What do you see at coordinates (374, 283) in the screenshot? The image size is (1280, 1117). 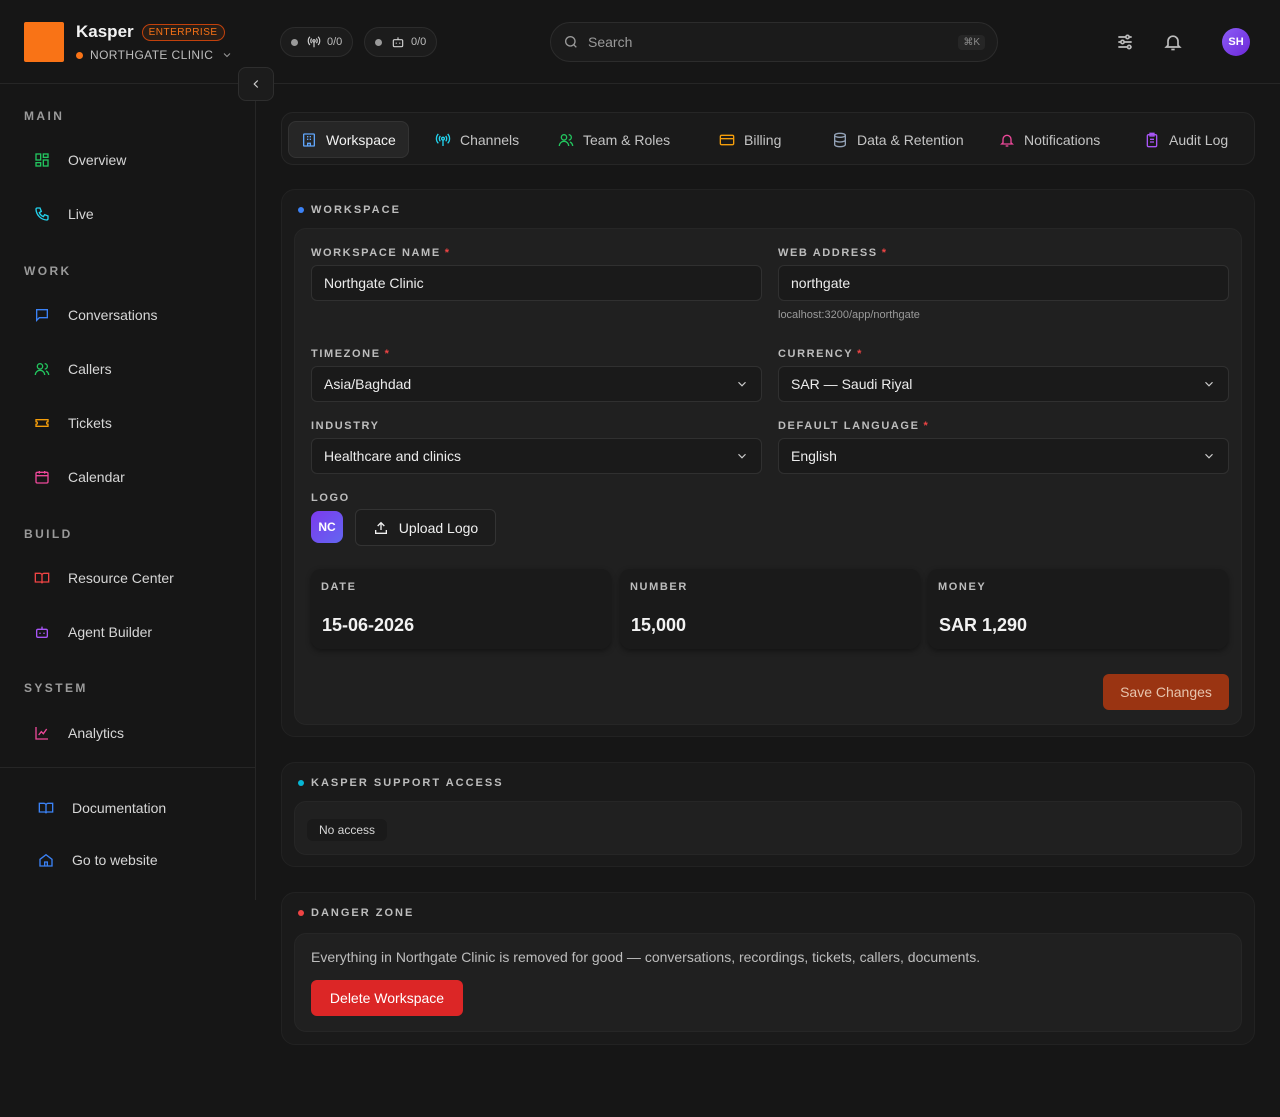 I see `input-value: Northgate Clinic` at bounding box center [374, 283].